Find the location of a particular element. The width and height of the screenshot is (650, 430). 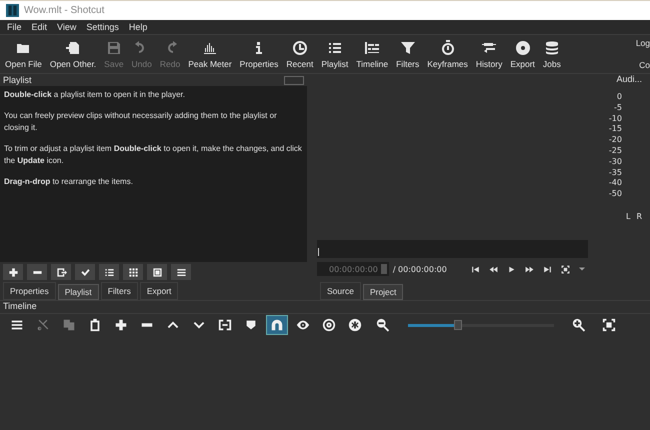

tab: Playlist is located at coordinates (78, 292).